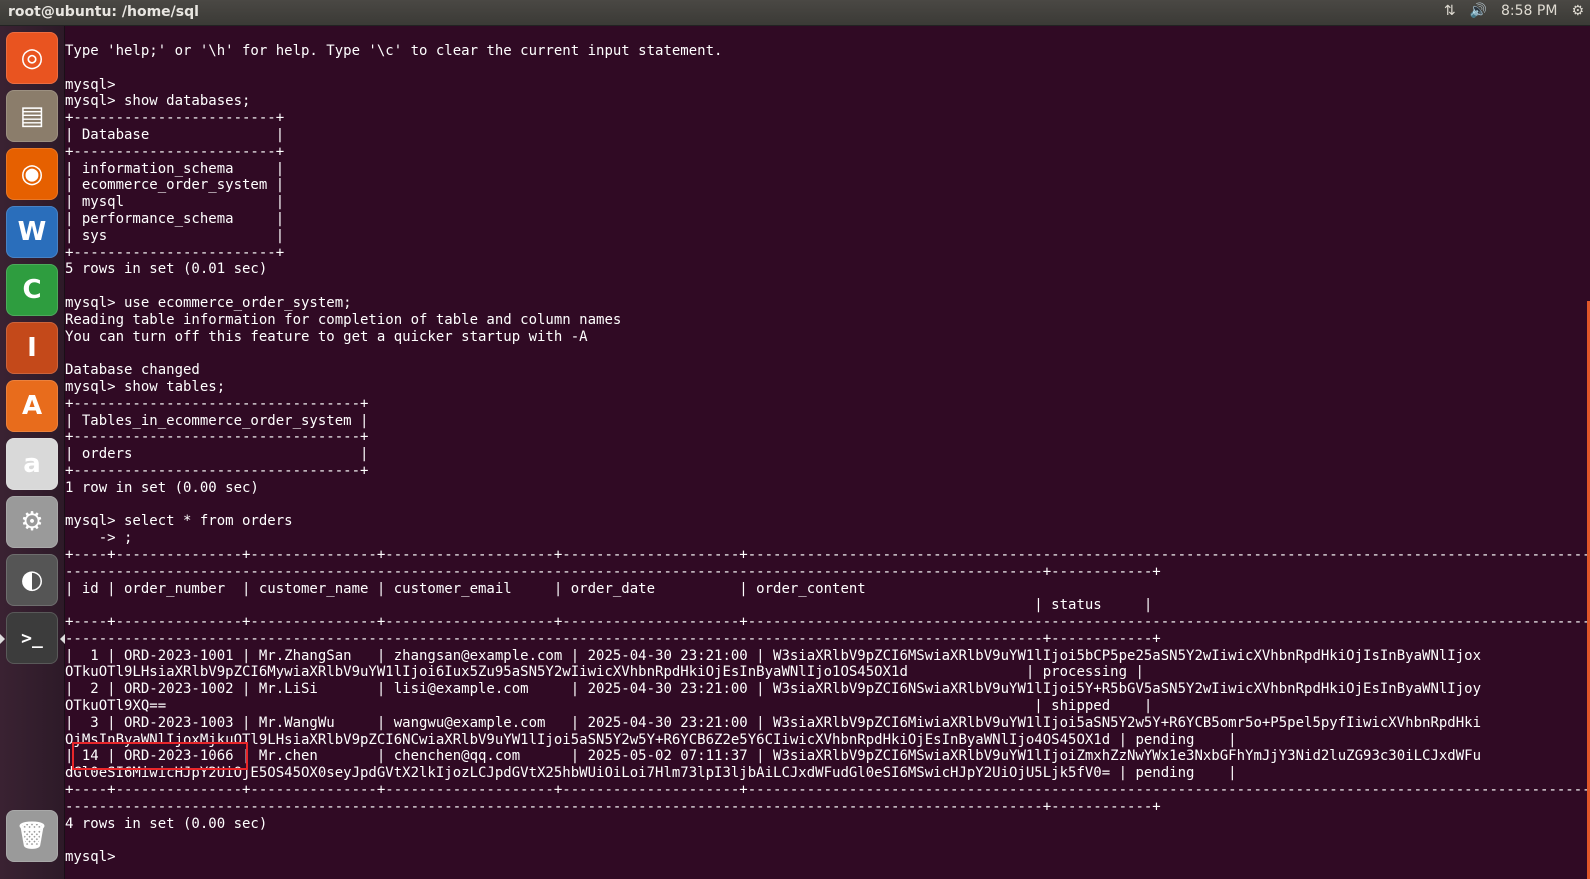 The image size is (1590, 879). I want to click on software-center-icon: A, so click(32, 406).